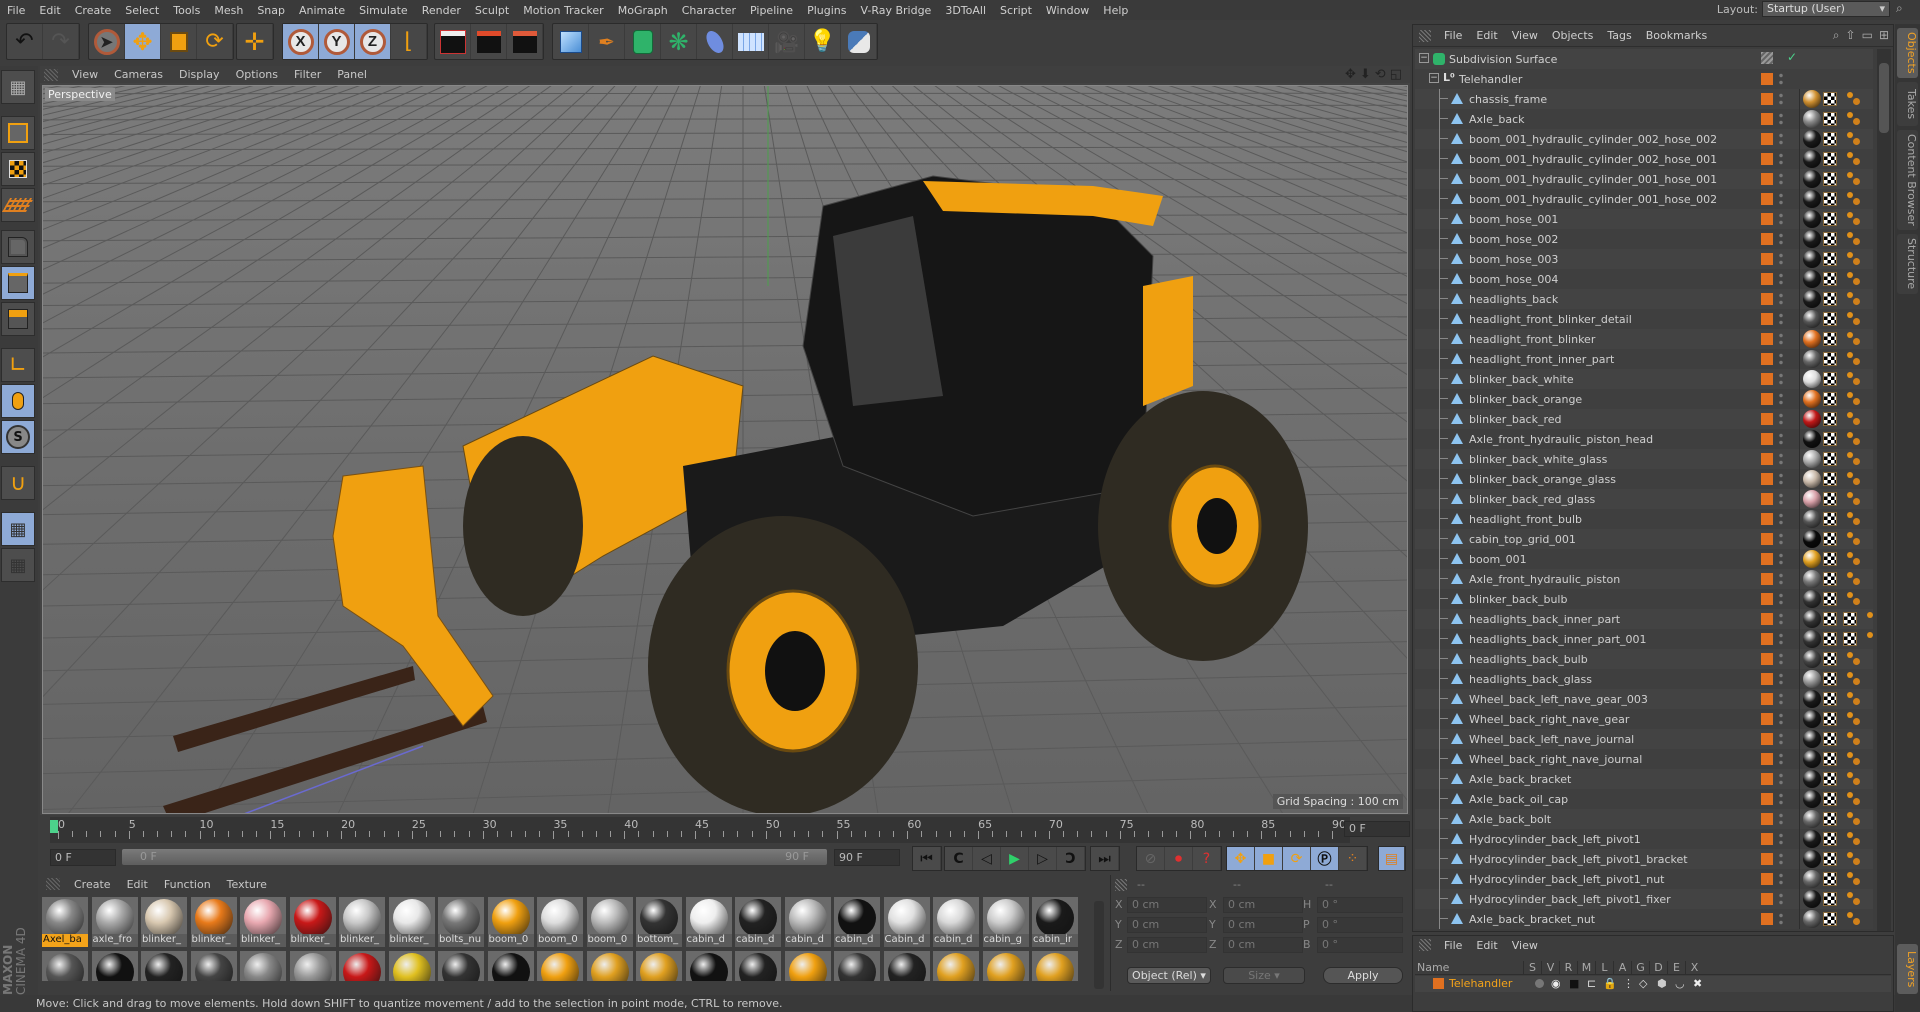  Describe the element at coordinates (510, 922) in the screenshot. I see `material-swatch: boom_0` at that location.